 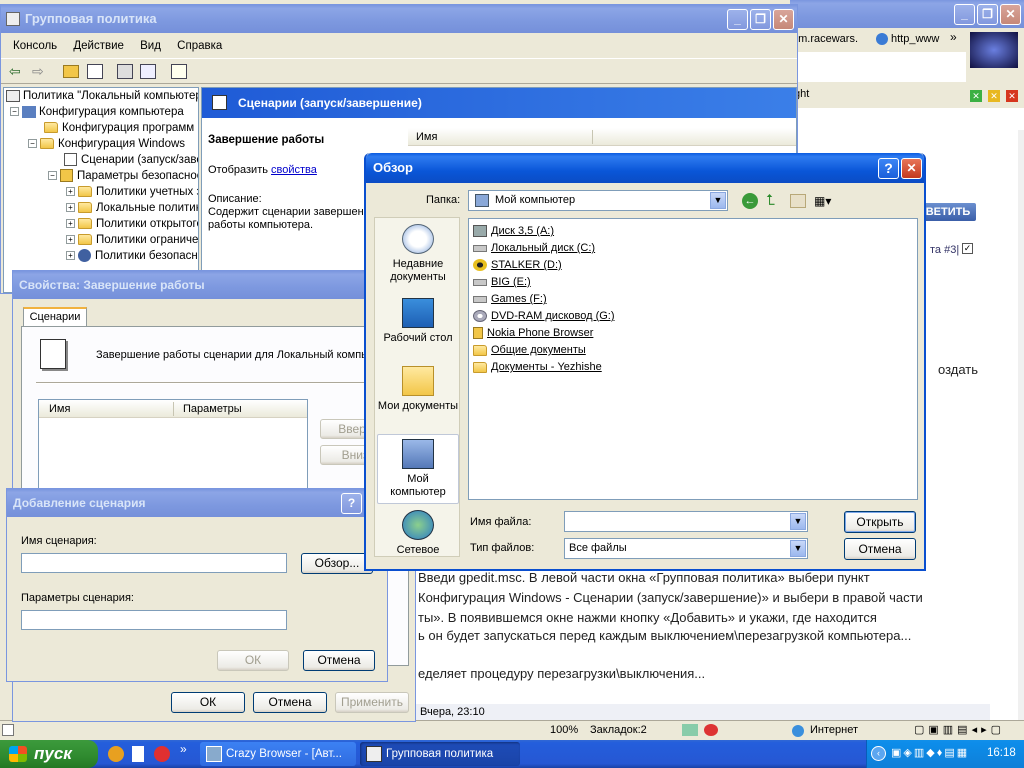 I want to click on drive-d: STALKER (D:), so click(x=517, y=265).